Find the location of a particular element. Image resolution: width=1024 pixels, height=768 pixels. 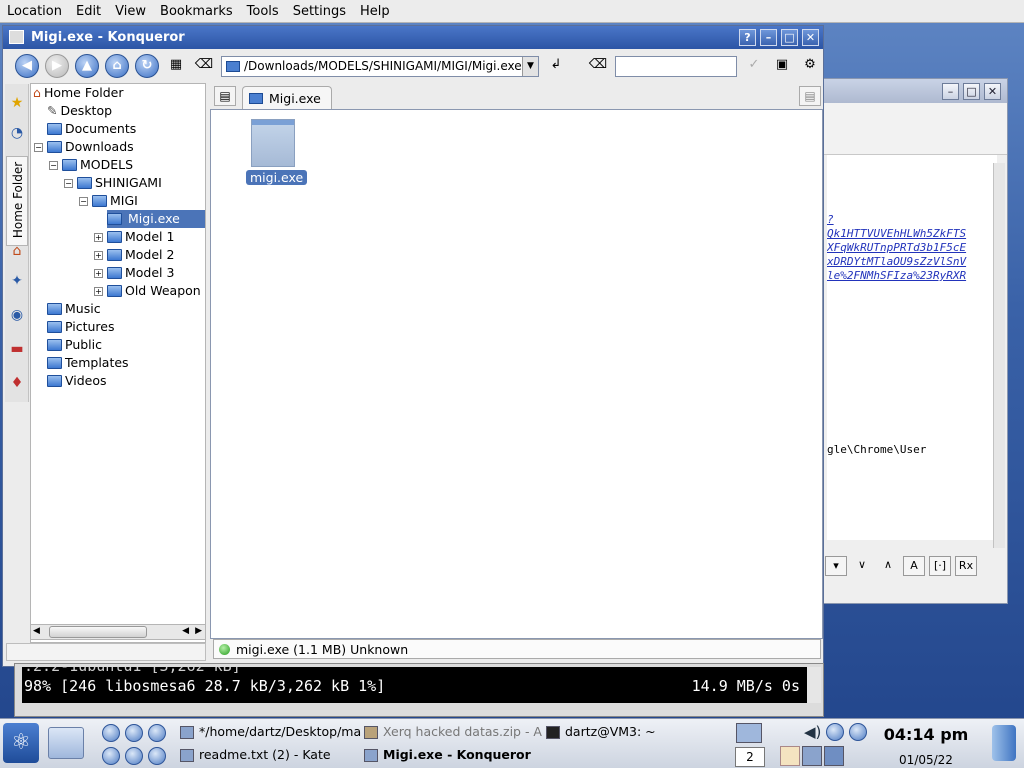

tree-item-models: − MODELS is located at coordinates (91, 165).